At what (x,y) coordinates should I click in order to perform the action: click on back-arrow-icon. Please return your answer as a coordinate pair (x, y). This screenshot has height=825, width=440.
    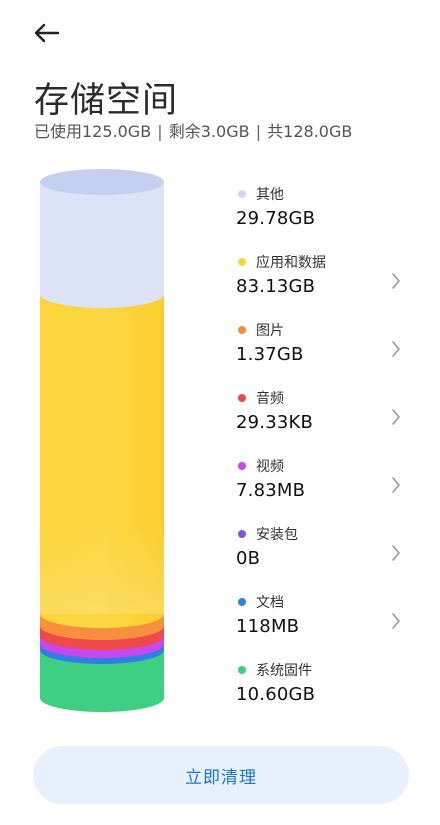
    Looking at the image, I should click on (47, 33).